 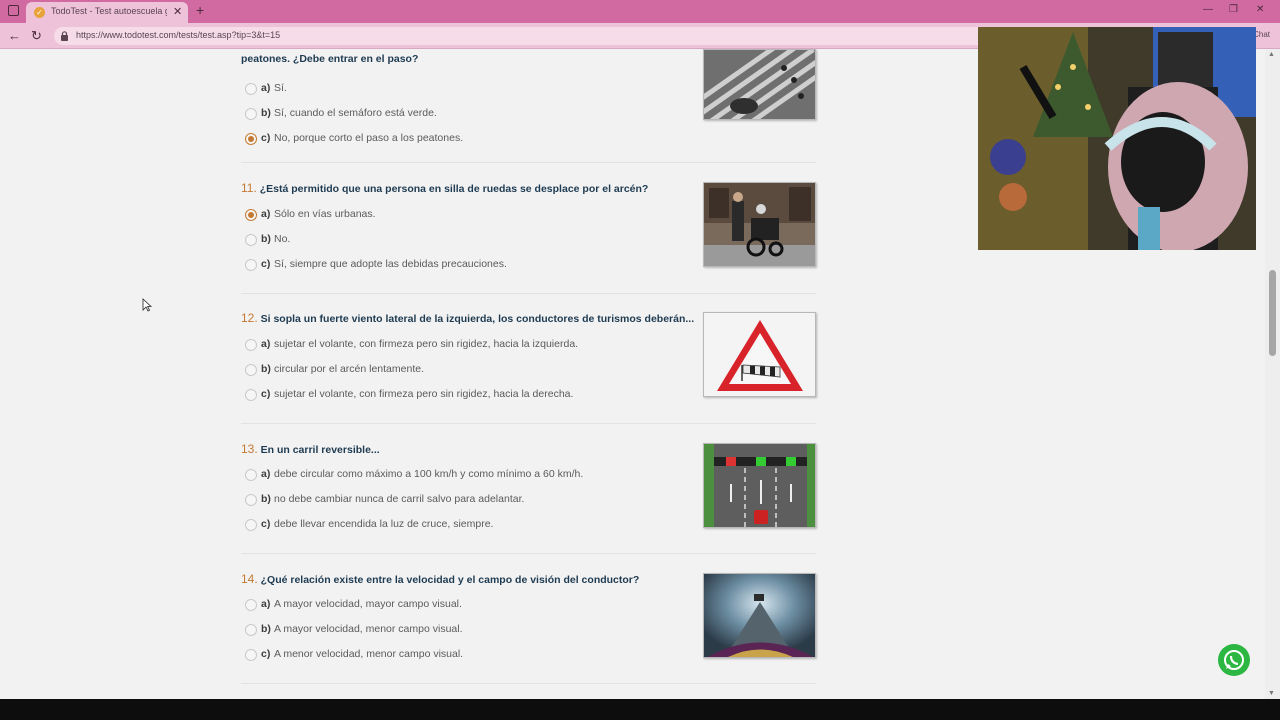 I want to click on question-number: 14., so click(x=249, y=579).